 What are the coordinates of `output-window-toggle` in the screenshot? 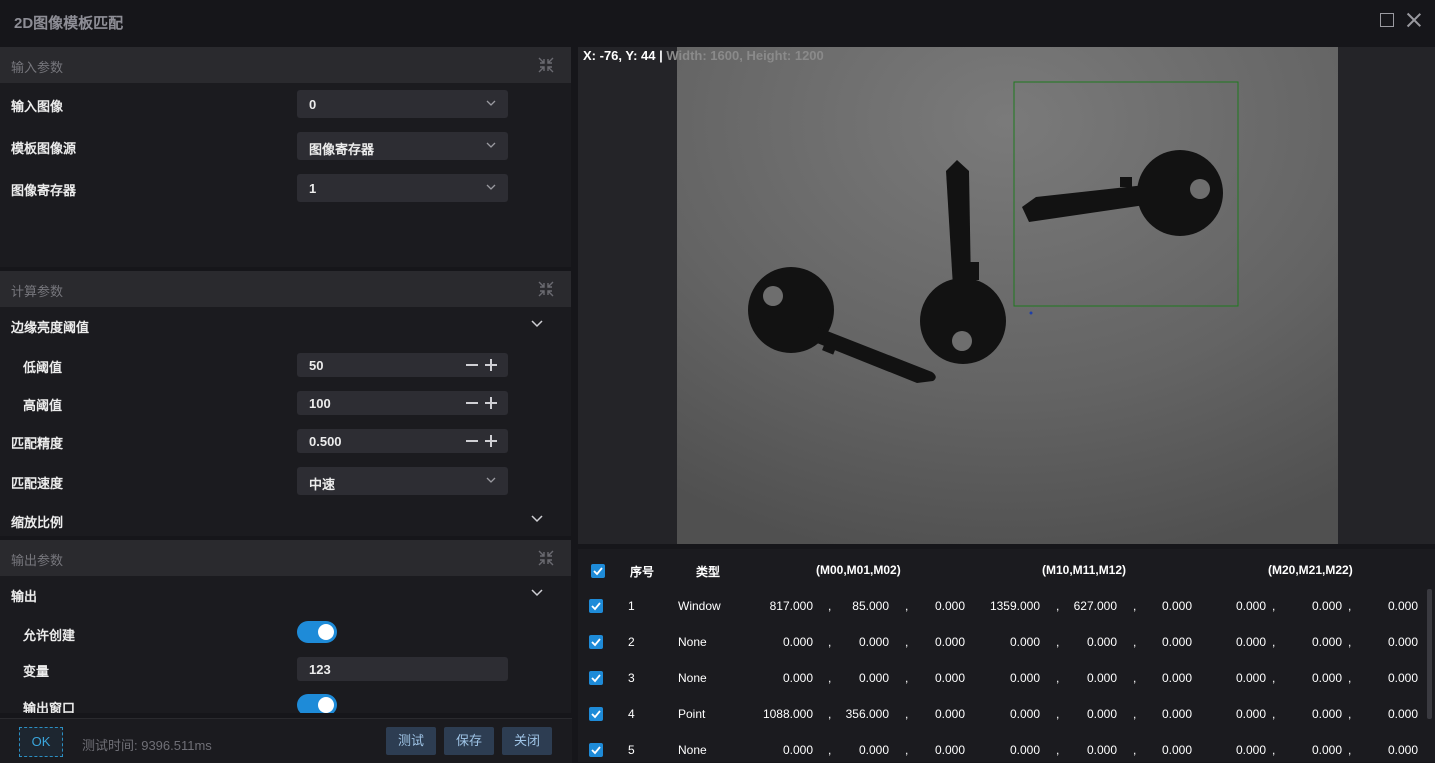 It's located at (317, 703).